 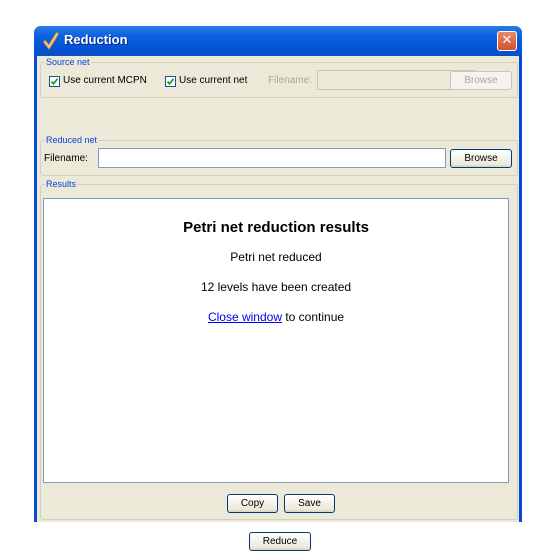 I want to click on use-current-net-label: Use current net, so click(x=213, y=80).